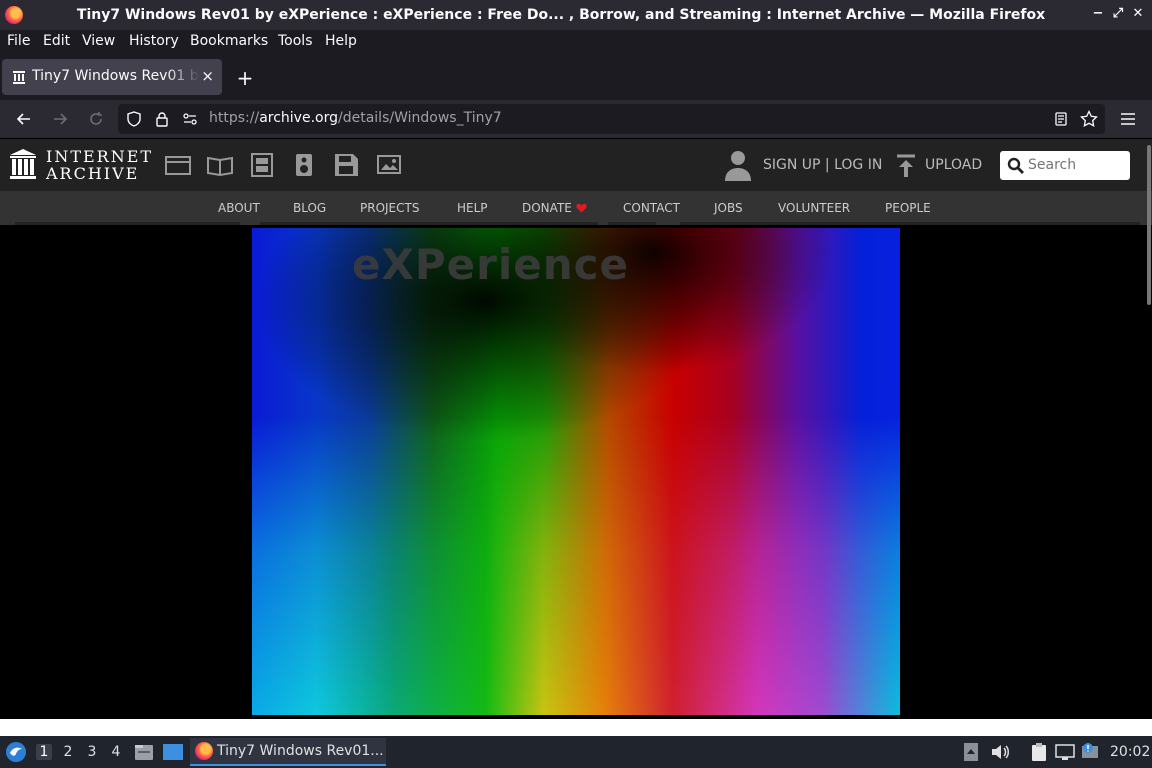 The width and height of the screenshot is (1152, 768). What do you see at coordinates (1089, 119) in the screenshot?
I see `bookmark-star-icon` at bounding box center [1089, 119].